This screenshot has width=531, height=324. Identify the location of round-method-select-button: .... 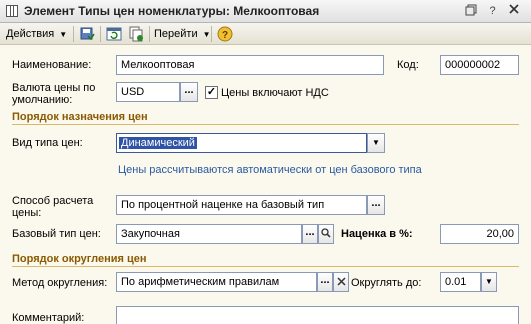
(325, 282).